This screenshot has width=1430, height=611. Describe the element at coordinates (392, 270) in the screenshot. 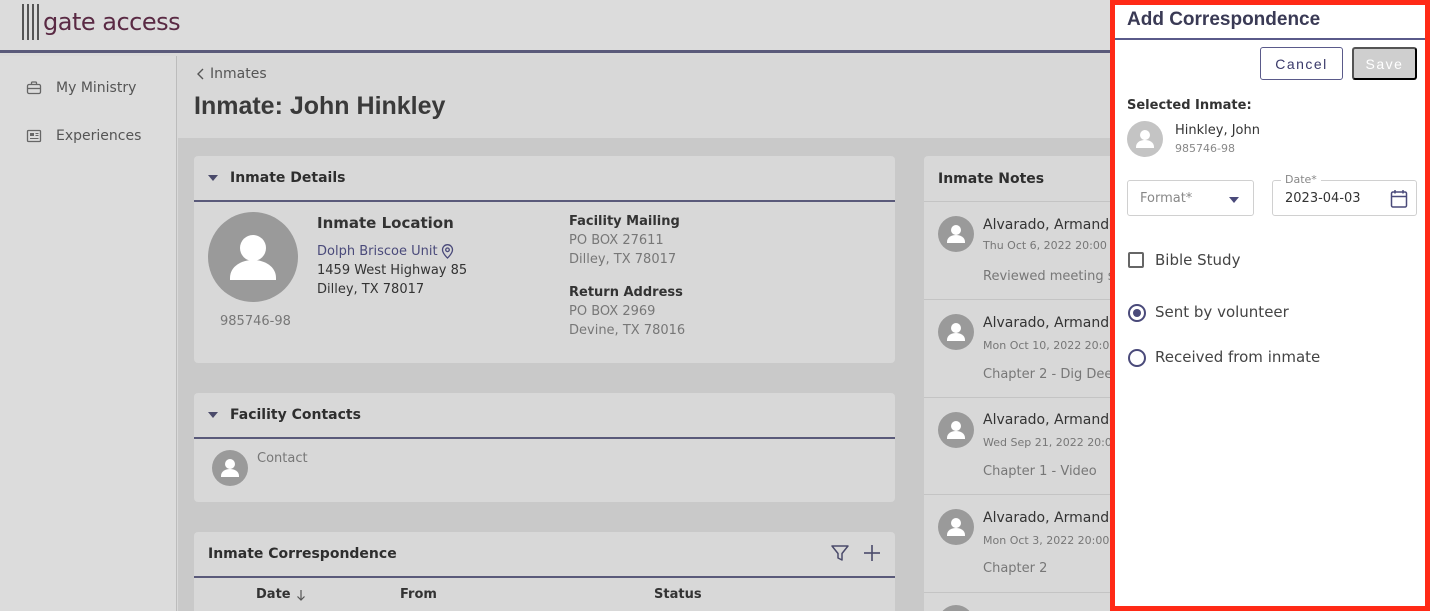

I see `address-line1: 1459 West Highway 85` at that location.